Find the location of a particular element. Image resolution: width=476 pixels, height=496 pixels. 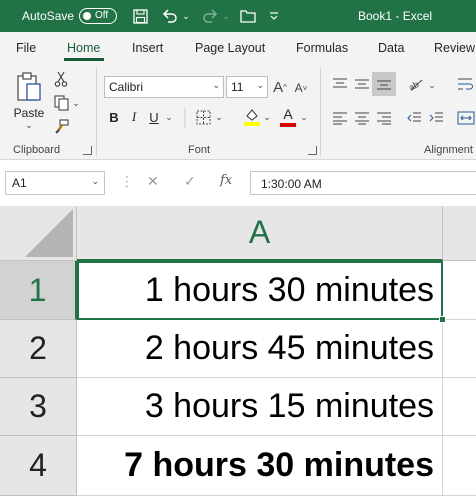

column-header-a: A is located at coordinates (260, 233).